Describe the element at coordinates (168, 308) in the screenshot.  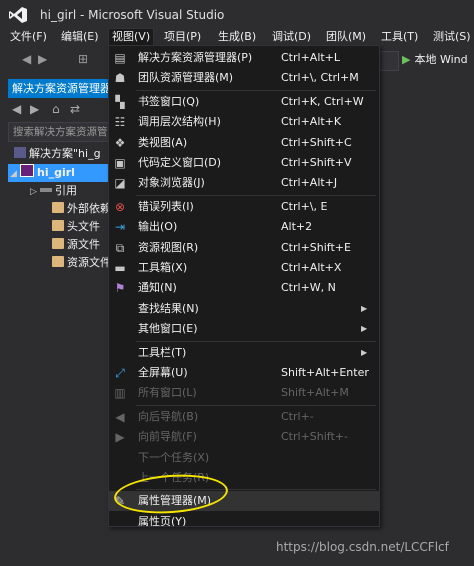
I see `menu-item-label: 查找结果(N)` at that location.